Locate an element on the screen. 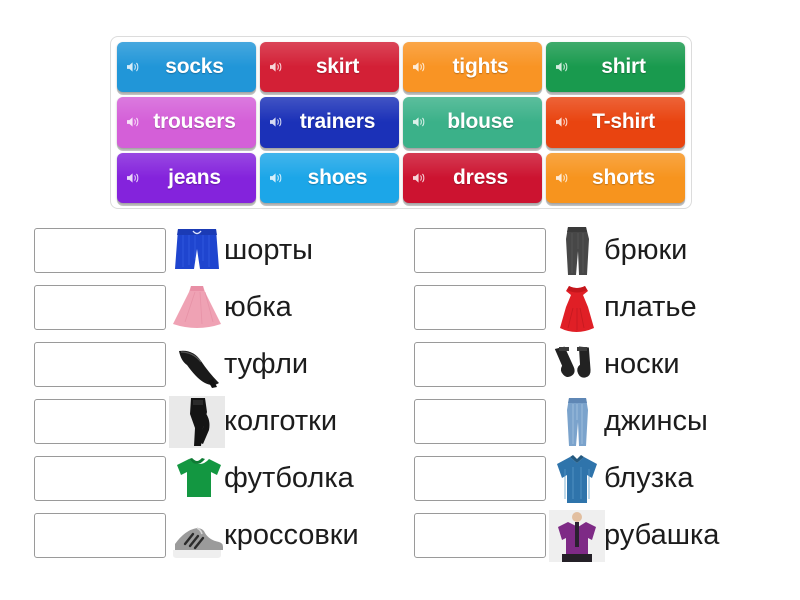 This screenshot has width=800, height=600. word-tile-jeans: jeans is located at coordinates (186, 177).